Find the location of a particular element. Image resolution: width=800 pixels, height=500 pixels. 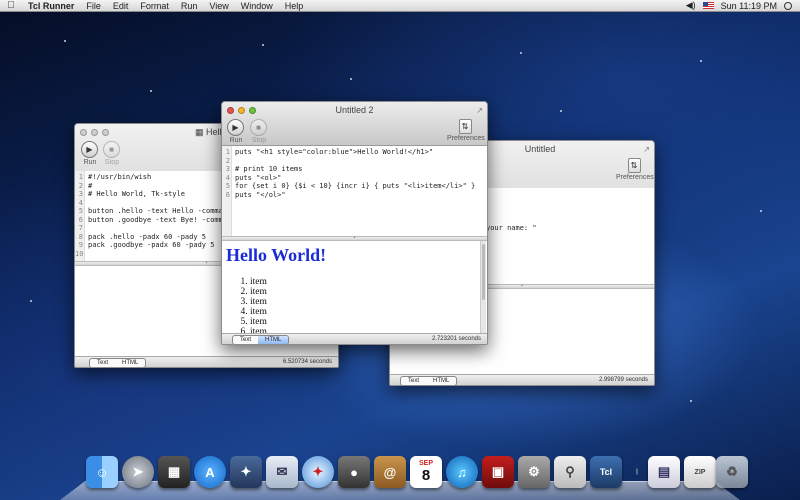

window-title: Untitled 2 is located at coordinates (354, 110).